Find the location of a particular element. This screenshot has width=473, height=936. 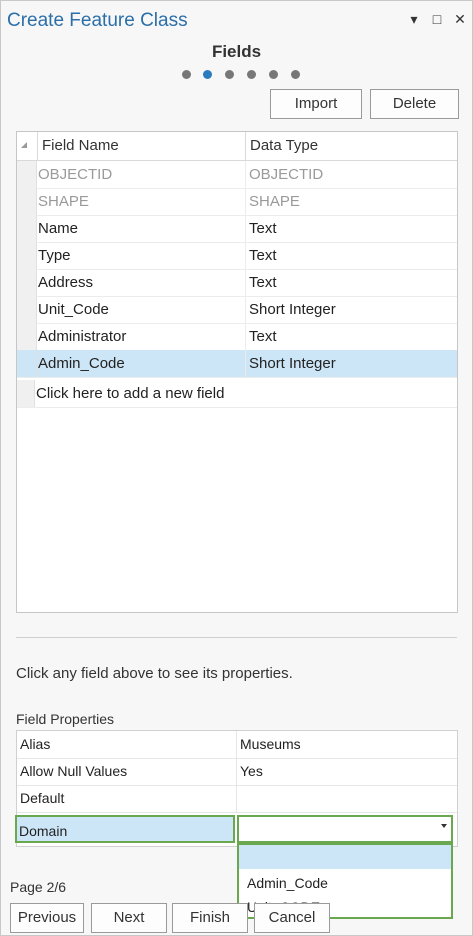

add-new-field-label: Click here to add a new field is located at coordinates (130, 393).